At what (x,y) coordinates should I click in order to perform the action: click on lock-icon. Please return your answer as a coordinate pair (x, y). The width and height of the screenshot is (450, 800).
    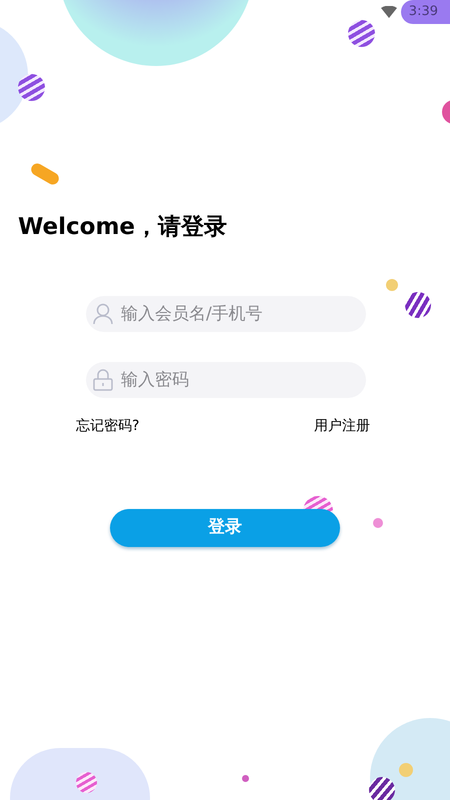
    Looking at the image, I should click on (103, 380).